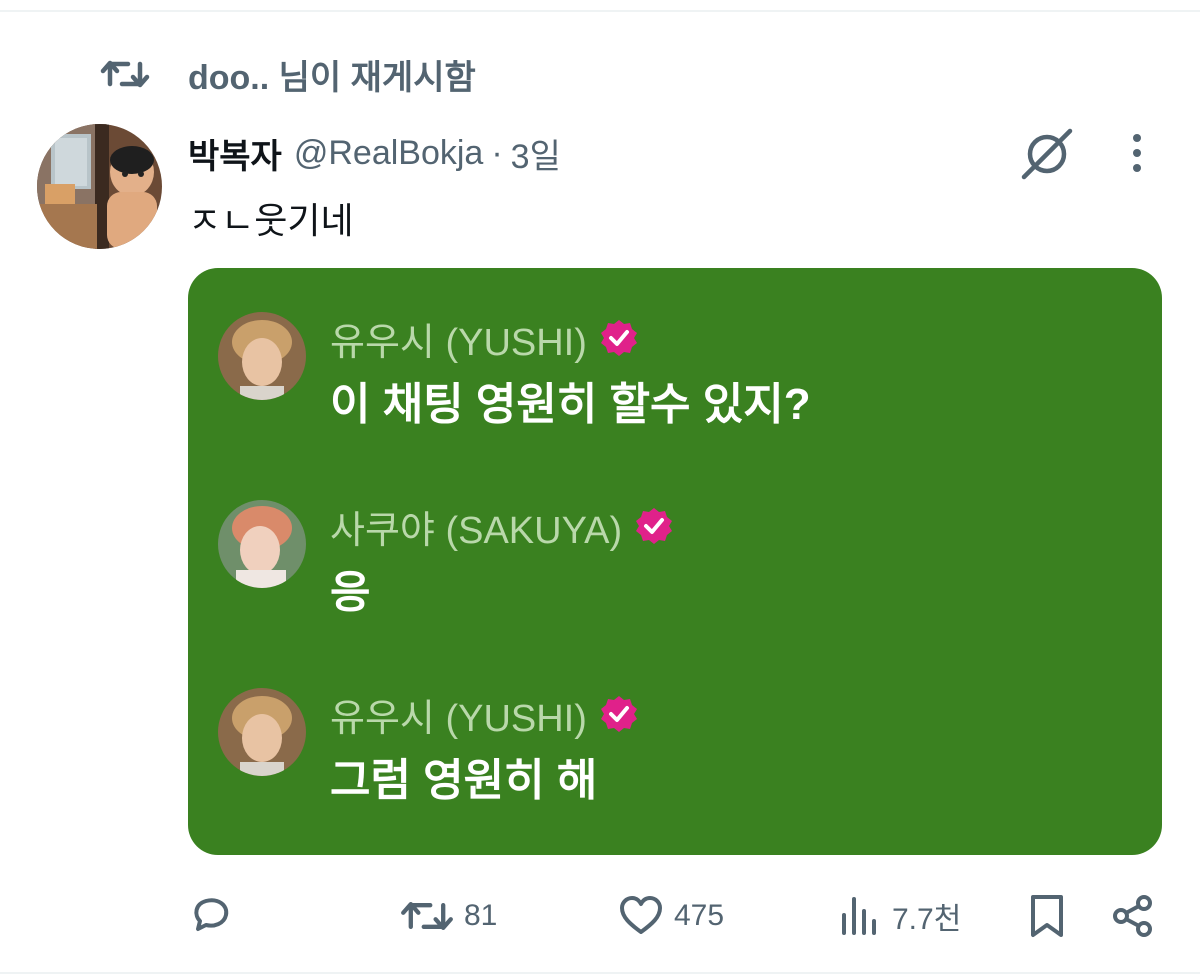 This screenshot has width=1200, height=977. What do you see at coordinates (927, 919) in the screenshot?
I see `views-count: 7.7천` at bounding box center [927, 919].